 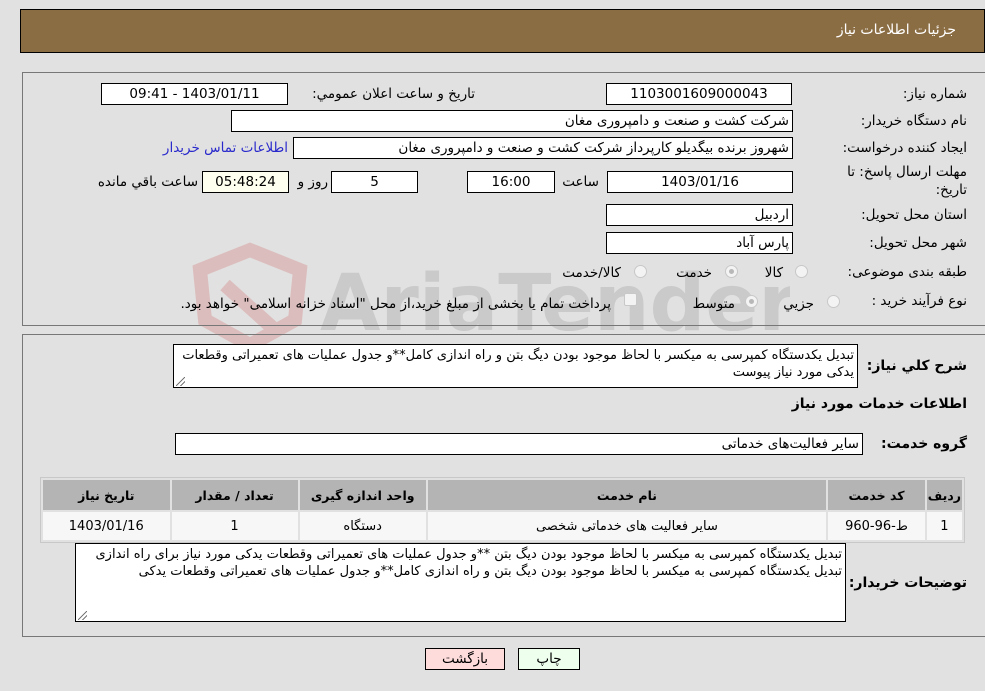 I want to click on process-radio-medium, so click(x=751, y=301).